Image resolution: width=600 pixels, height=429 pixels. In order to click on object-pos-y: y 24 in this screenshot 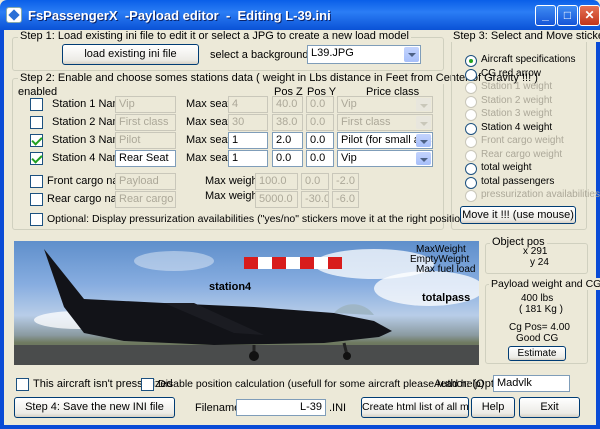, I will do `click(539, 262)`.